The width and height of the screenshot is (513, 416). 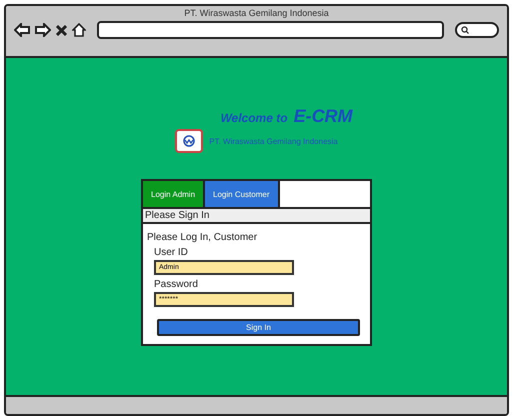 What do you see at coordinates (43, 30) in the screenshot?
I see `forward-icon` at bounding box center [43, 30].